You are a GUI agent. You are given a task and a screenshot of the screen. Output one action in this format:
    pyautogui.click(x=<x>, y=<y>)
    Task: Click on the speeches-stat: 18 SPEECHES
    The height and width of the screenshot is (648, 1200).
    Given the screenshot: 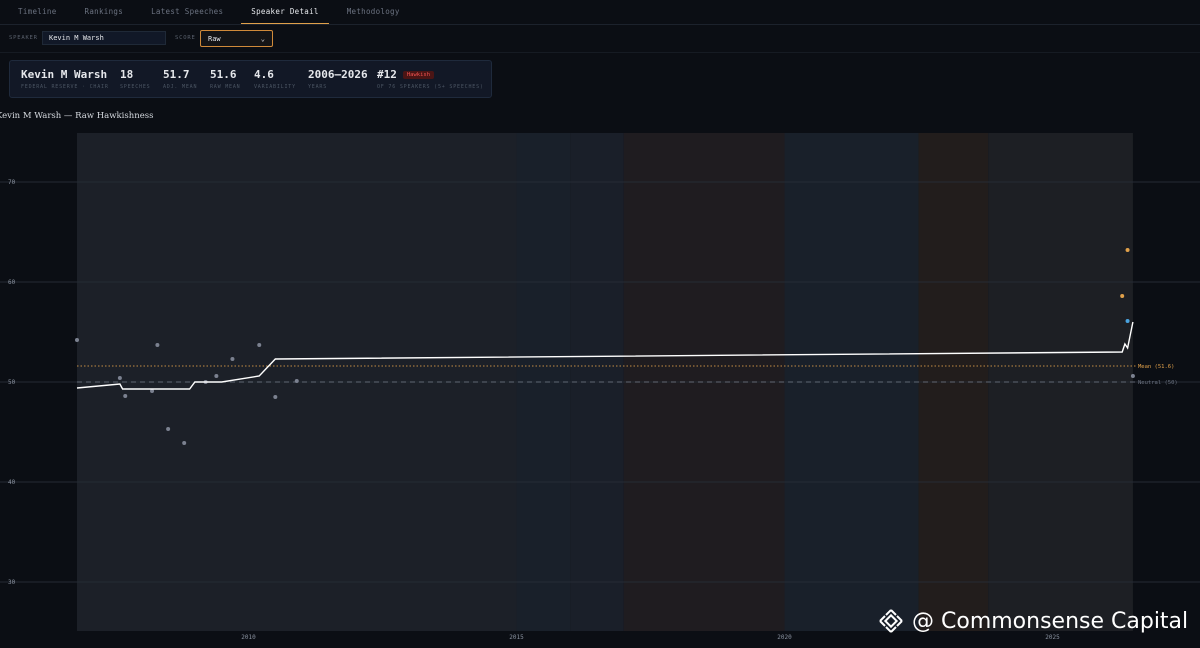 What is the action you would take?
    pyautogui.click(x=135, y=79)
    